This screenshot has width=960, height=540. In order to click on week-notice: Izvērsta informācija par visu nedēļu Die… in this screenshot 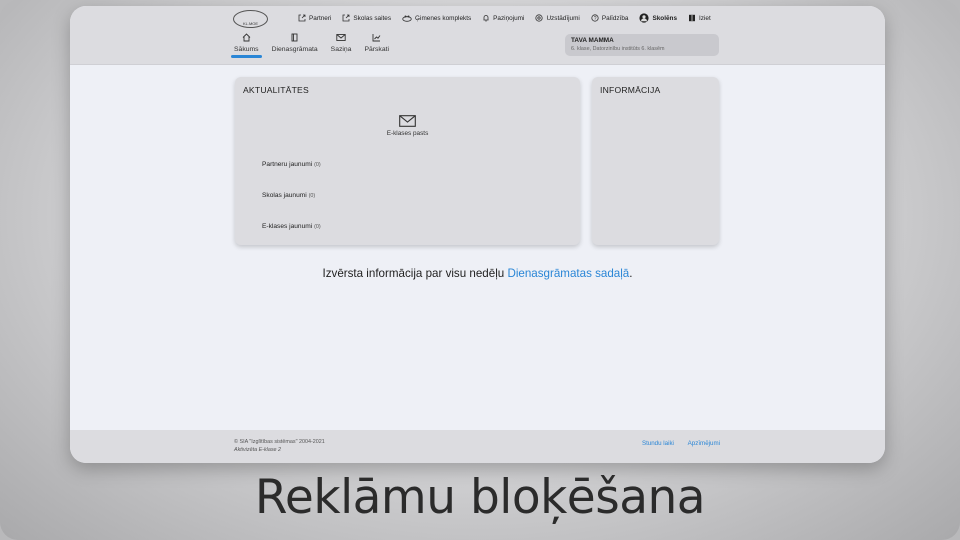, I will do `click(477, 273)`.